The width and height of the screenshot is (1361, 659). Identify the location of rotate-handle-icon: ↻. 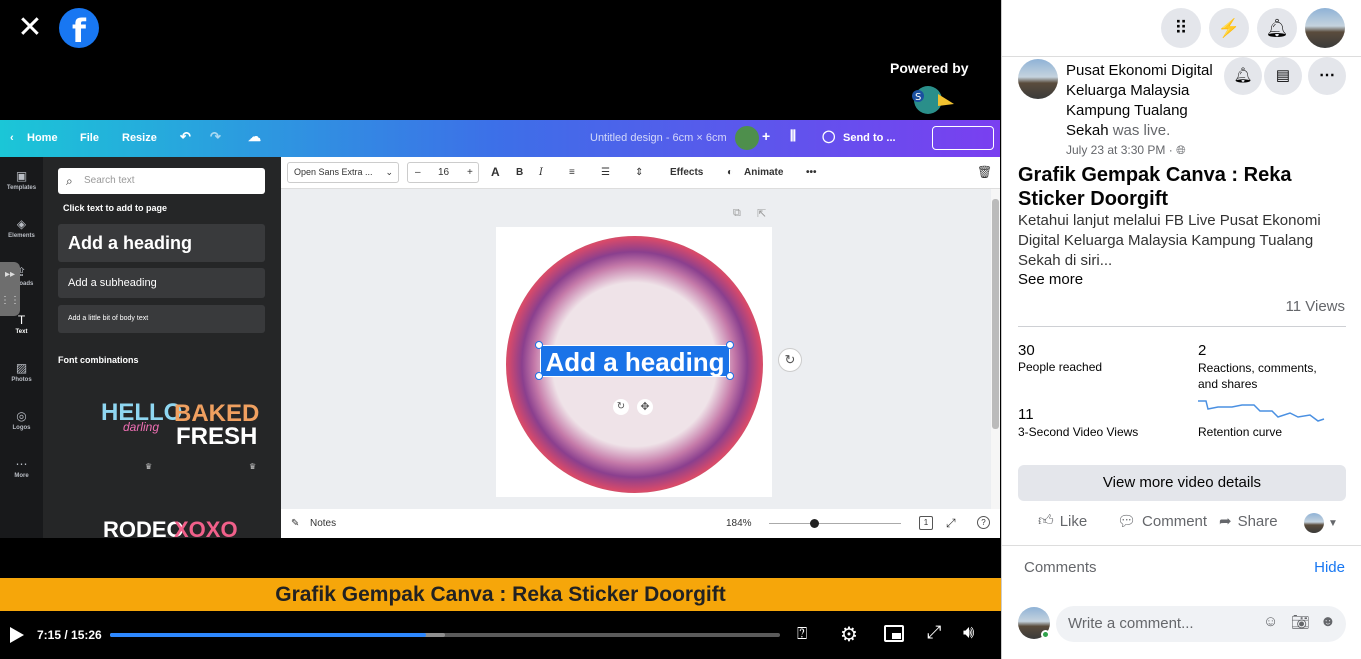
(621, 407).